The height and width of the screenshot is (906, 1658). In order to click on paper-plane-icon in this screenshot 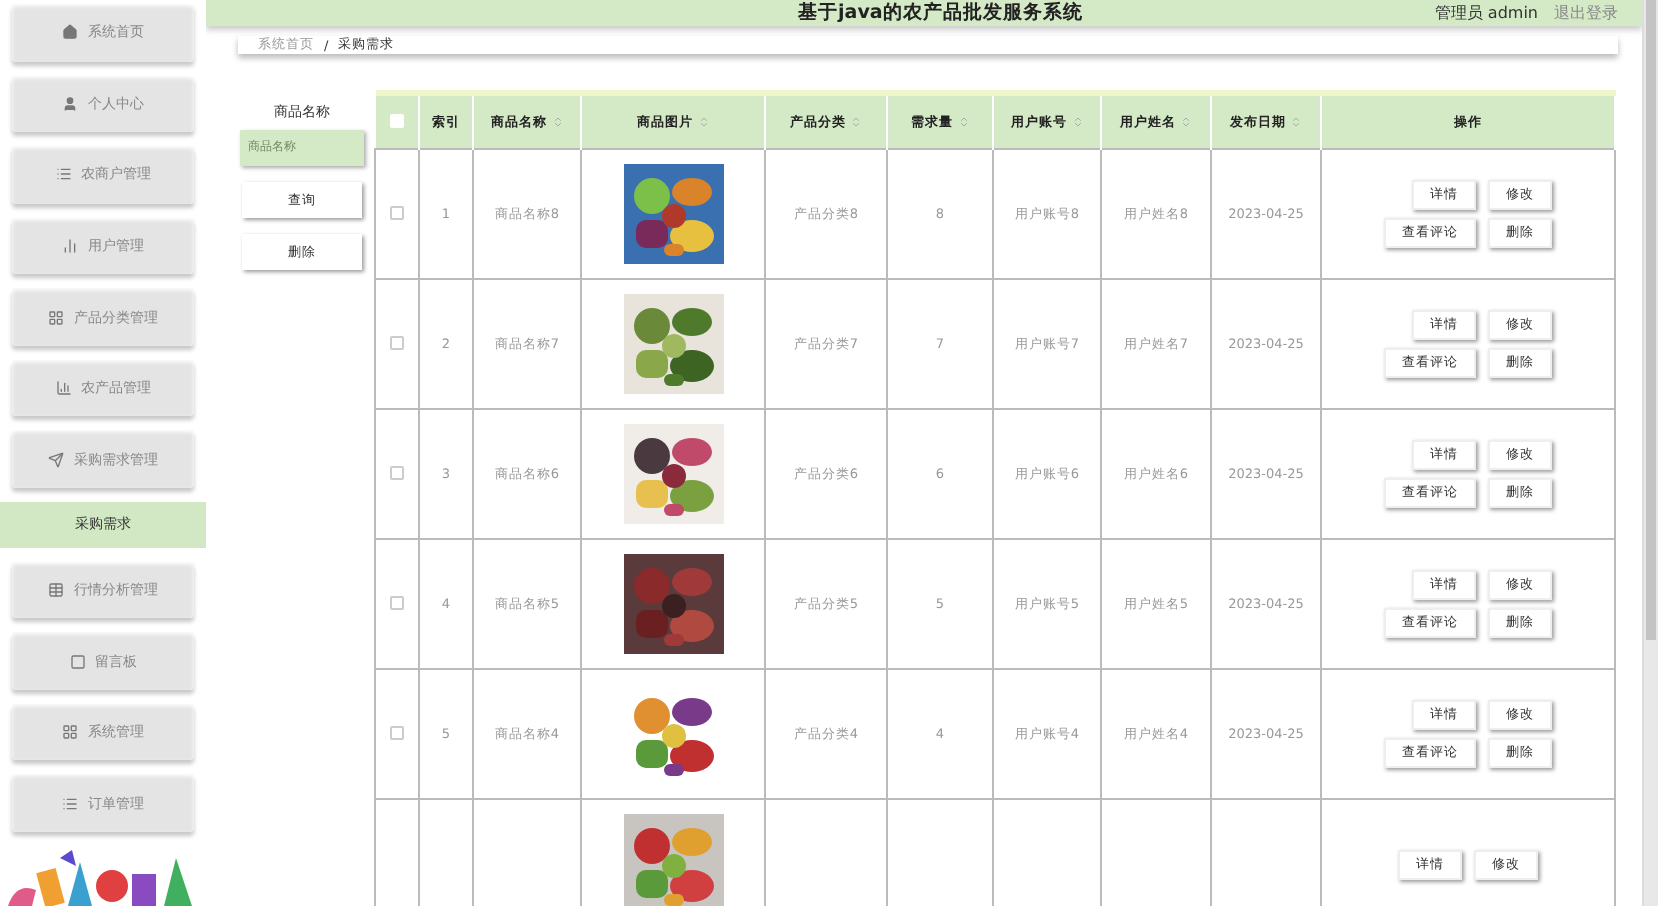, I will do `click(56, 459)`.